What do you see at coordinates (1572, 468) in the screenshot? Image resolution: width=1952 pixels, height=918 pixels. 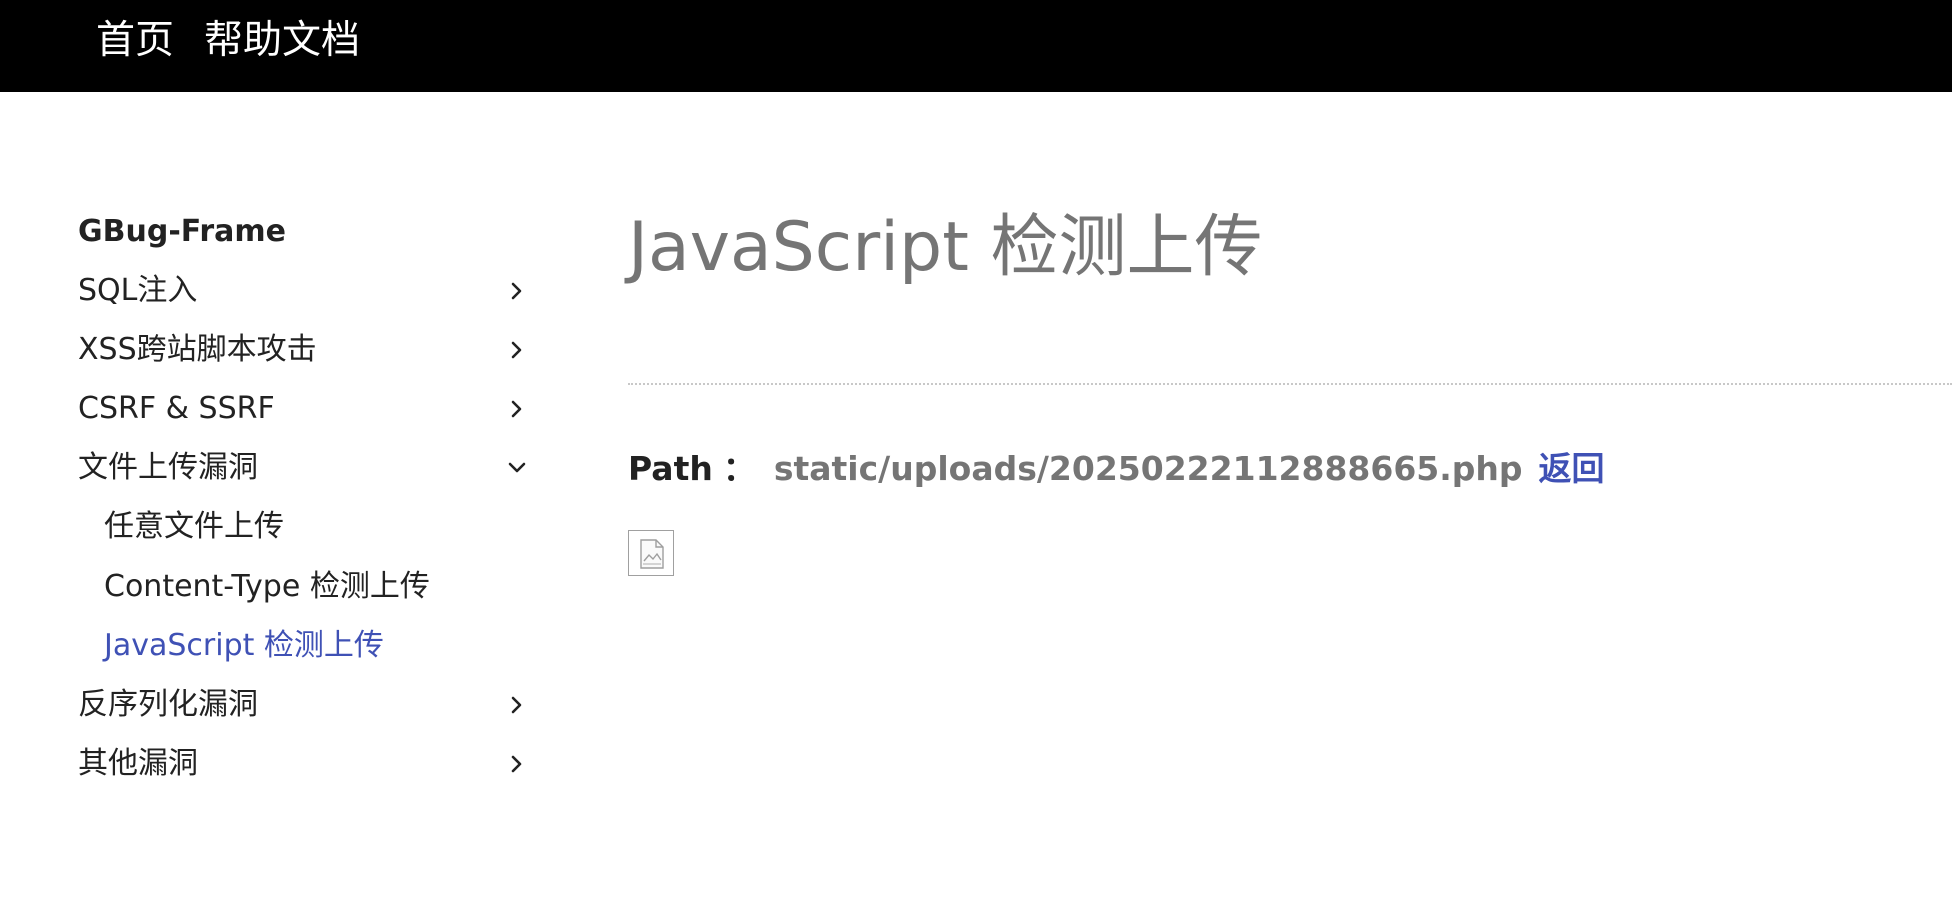 I see `back-link: 返回` at bounding box center [1572, 468].